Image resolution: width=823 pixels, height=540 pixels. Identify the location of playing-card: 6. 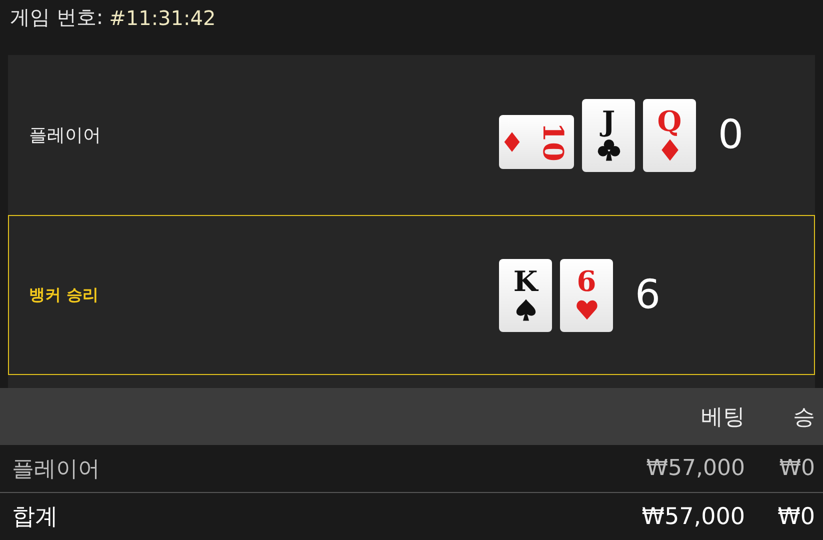
(586, 295).